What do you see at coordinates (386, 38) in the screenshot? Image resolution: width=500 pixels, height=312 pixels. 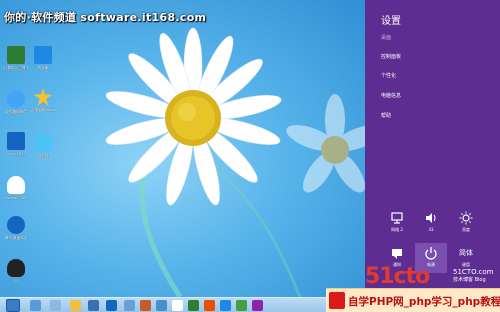 I see `section-label: 桌面` at bounding box center [386, 38].